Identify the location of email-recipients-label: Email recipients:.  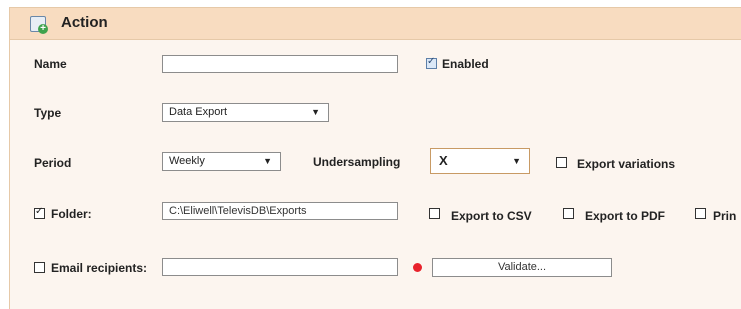
(99, 268).